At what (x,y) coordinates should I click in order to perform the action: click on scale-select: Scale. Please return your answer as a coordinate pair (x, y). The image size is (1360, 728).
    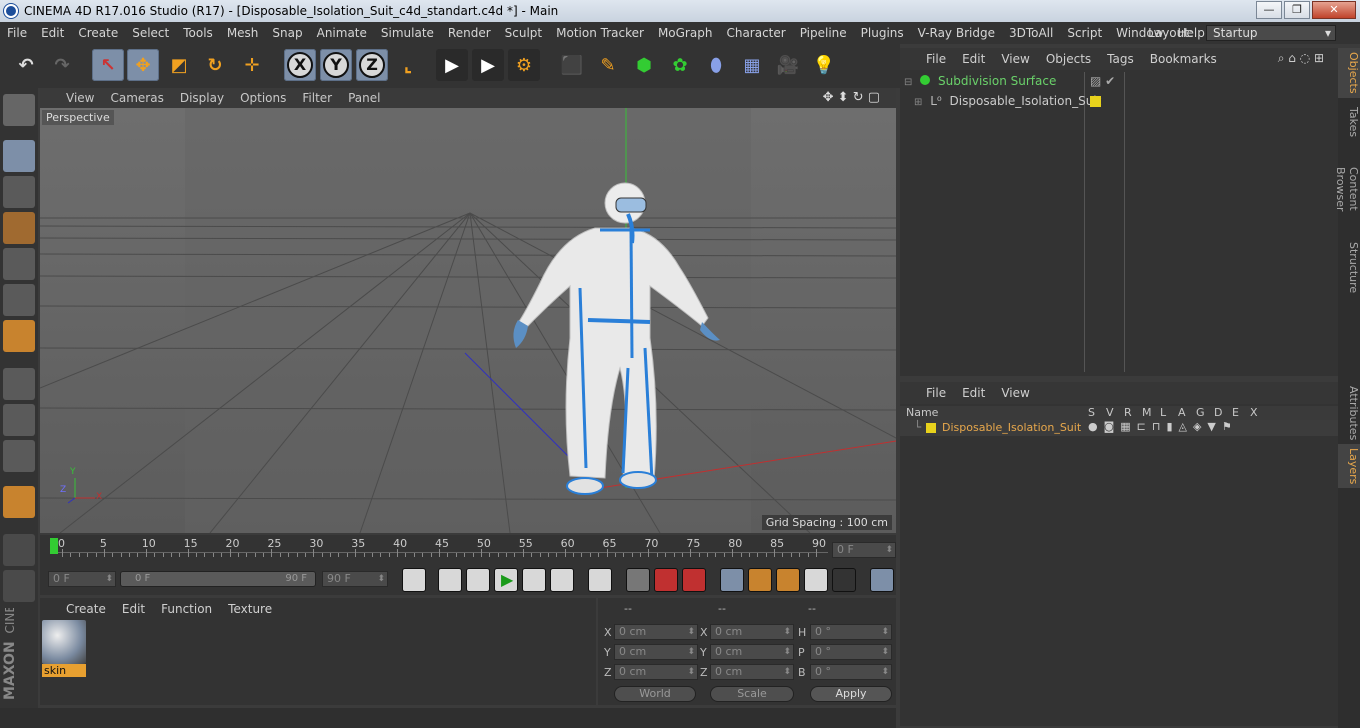
    Looking at the image, I should click on (752, 694).